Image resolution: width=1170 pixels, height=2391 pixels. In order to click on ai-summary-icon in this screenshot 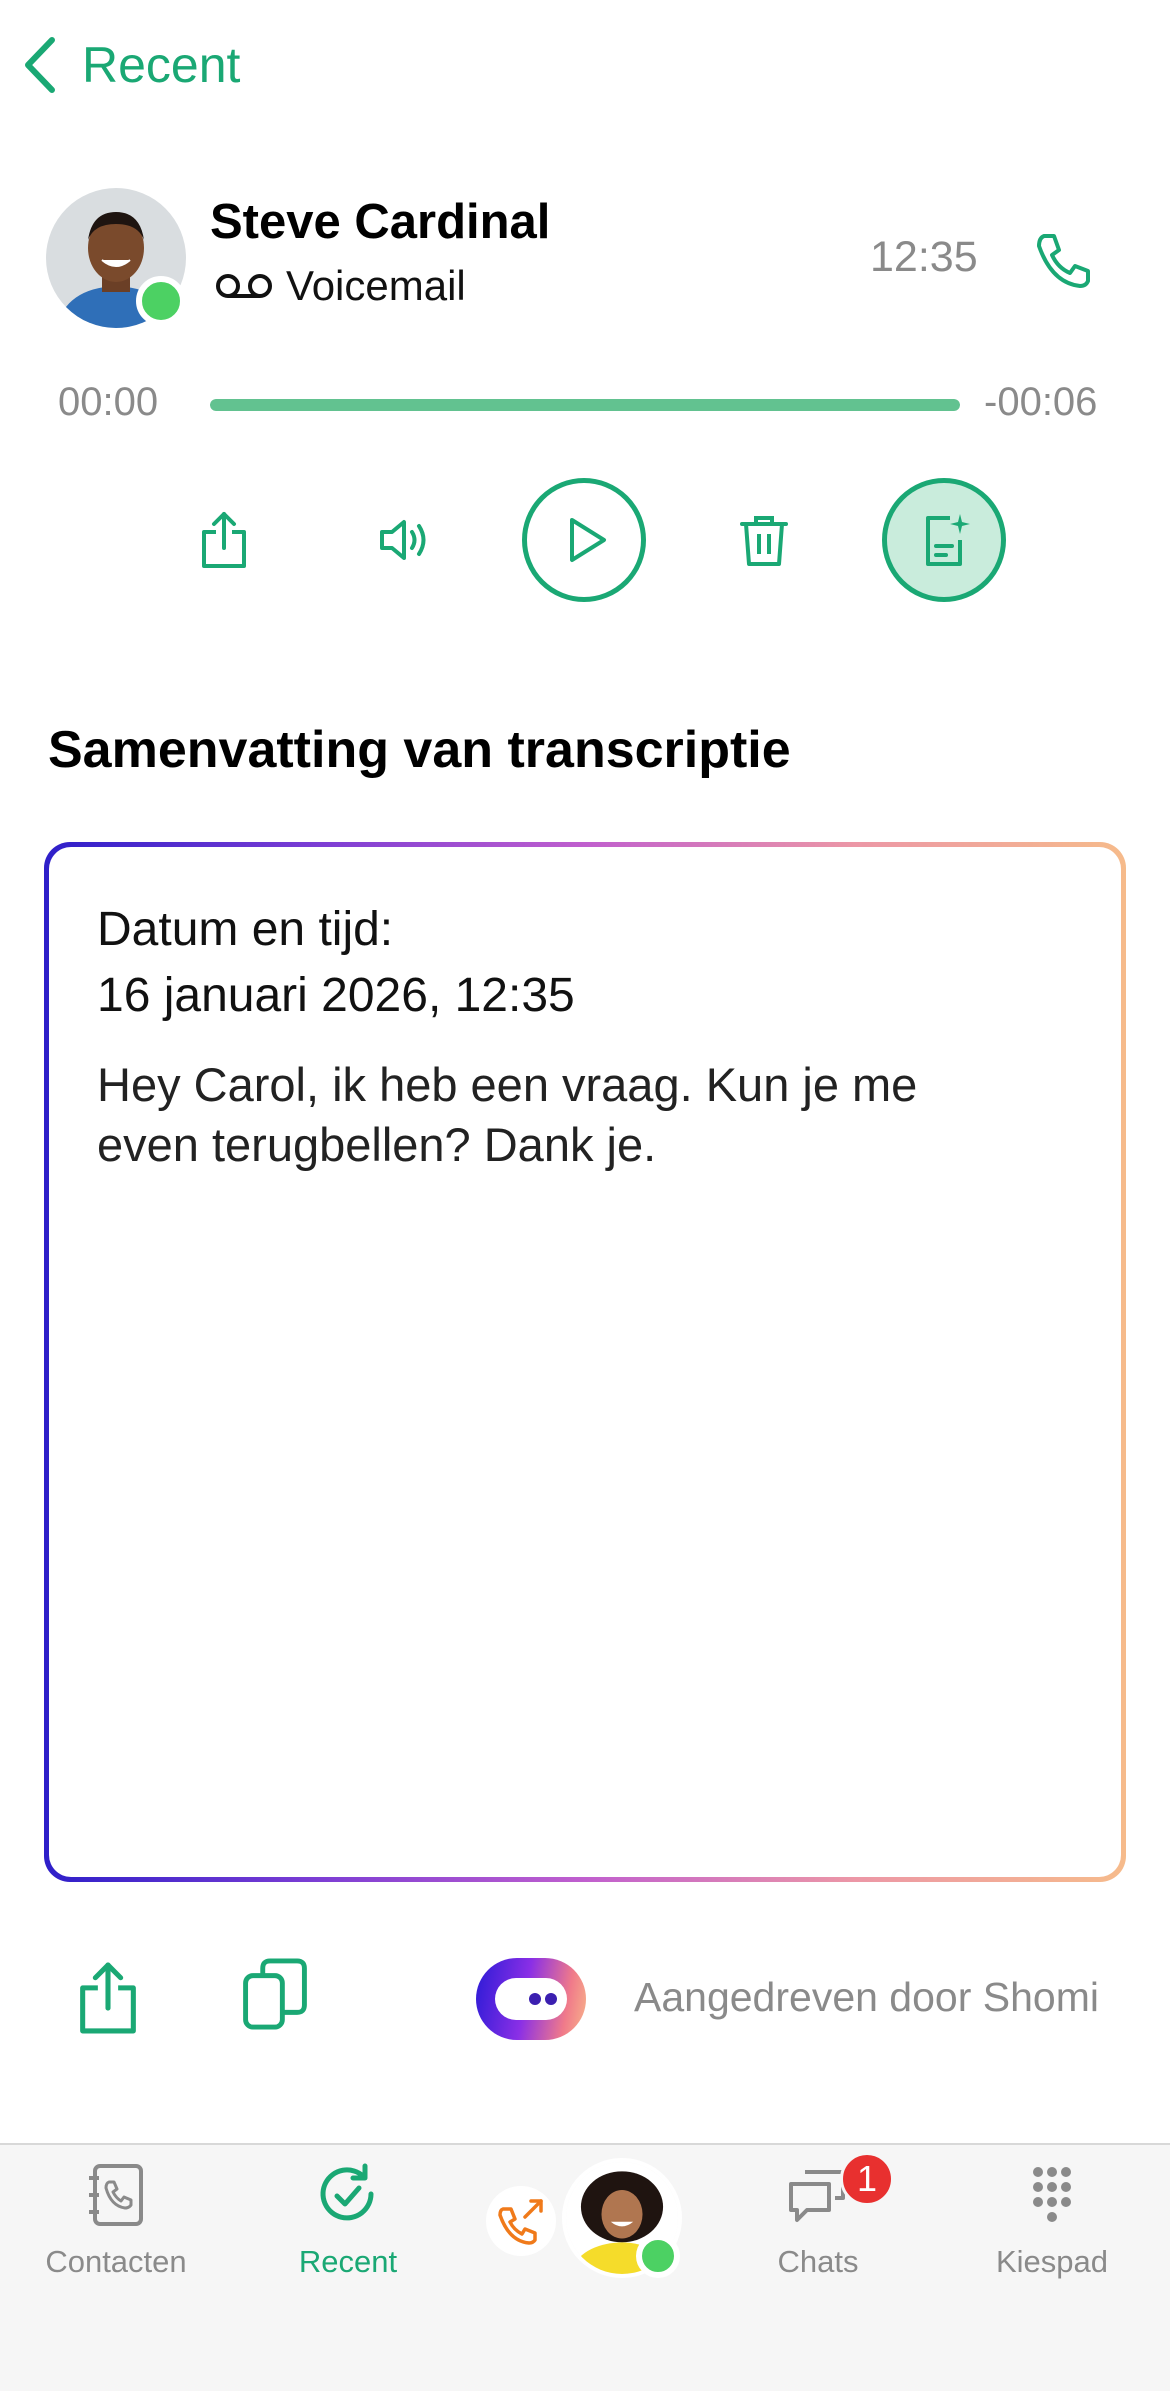, I will do `click(948, 540)`.